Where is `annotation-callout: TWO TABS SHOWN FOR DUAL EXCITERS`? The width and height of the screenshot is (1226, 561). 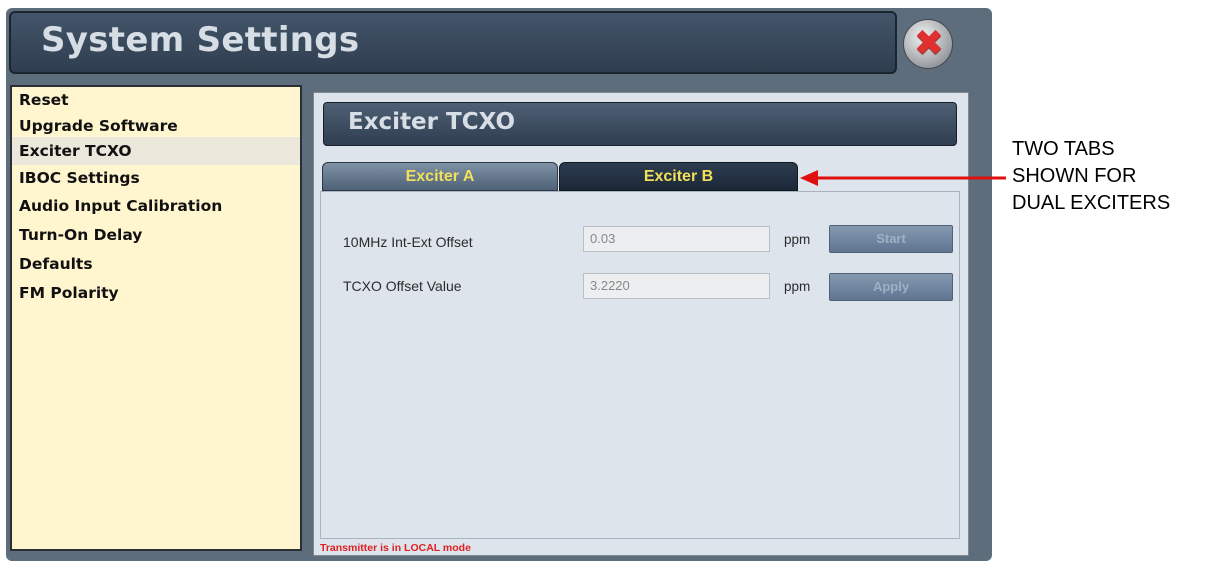 annotation-callout: TWO TABS SHOWN FOR DUAL EXCITERS is located at coordinates (1091, 176).